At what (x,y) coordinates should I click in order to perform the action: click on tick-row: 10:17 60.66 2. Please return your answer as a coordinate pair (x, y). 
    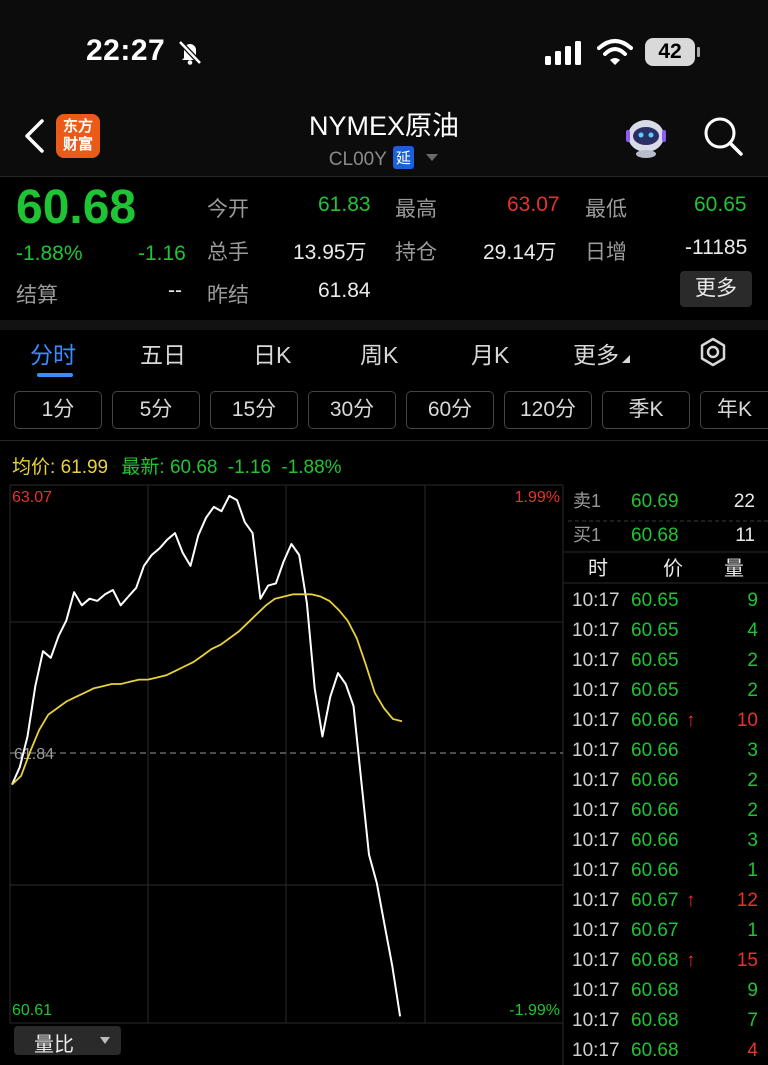
    Looking at the image, I should click on (665, 780).